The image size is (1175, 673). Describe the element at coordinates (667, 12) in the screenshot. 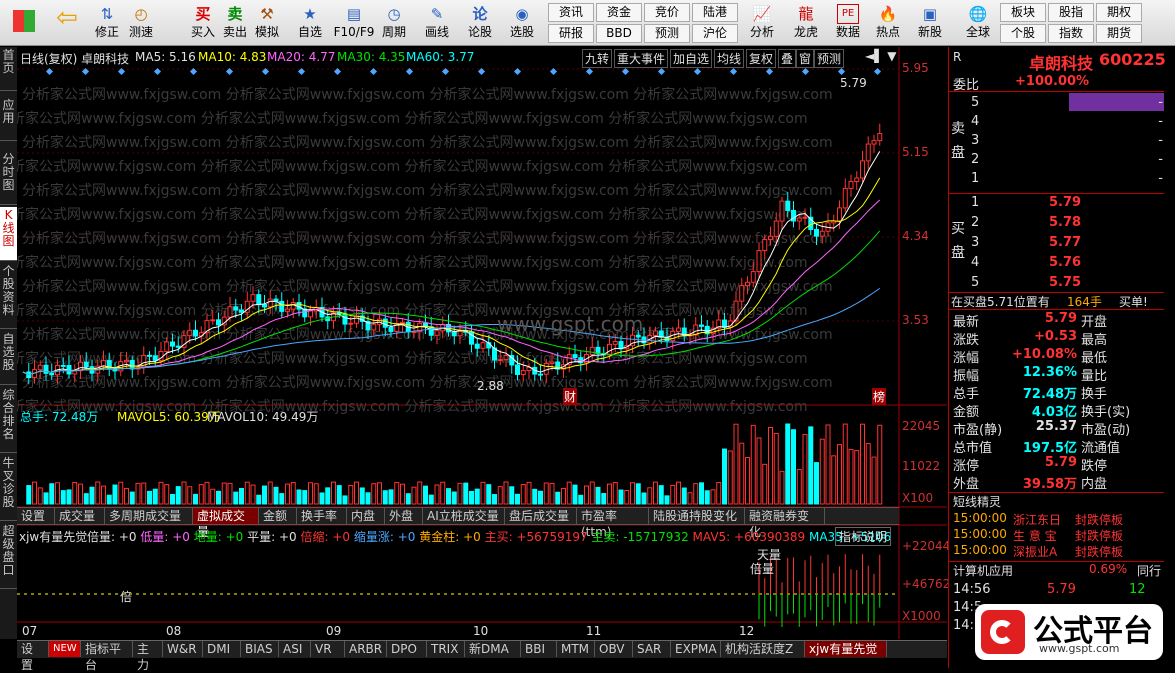

I see `auction-button: 竞价` at that location.